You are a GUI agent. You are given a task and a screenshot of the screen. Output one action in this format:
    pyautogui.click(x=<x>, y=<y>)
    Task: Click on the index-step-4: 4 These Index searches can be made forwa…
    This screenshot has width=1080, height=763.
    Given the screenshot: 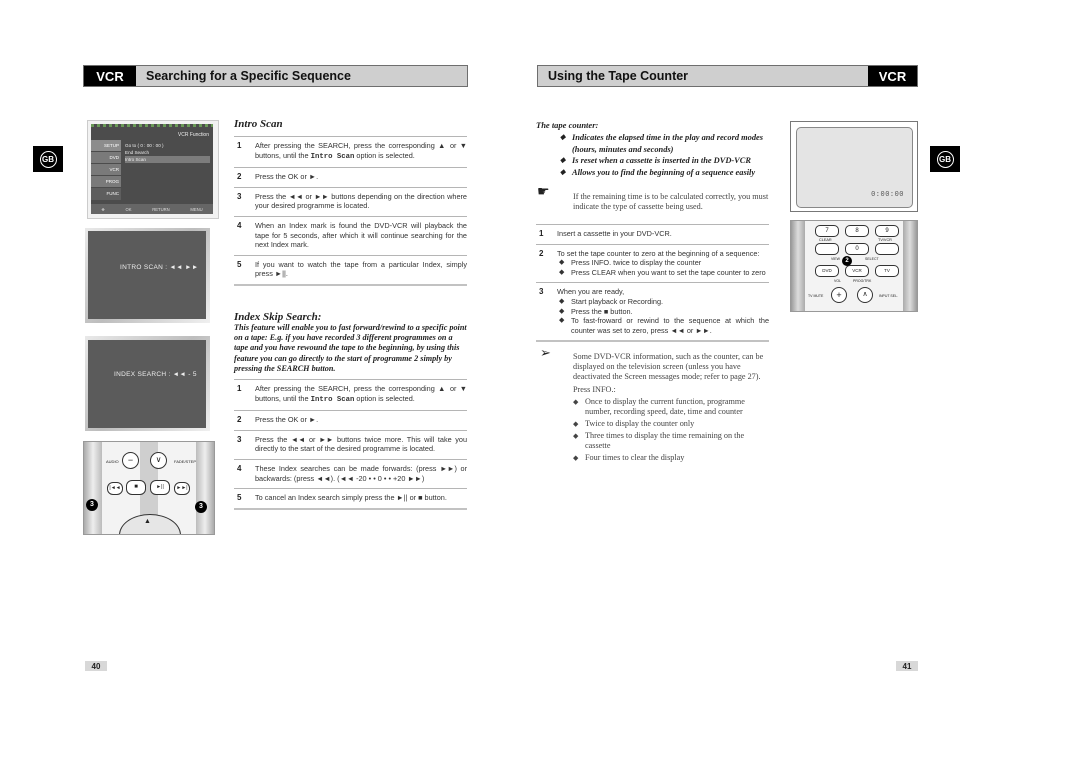 What is the action you would take?
    pyautogui.click(x=350, y=473)
    